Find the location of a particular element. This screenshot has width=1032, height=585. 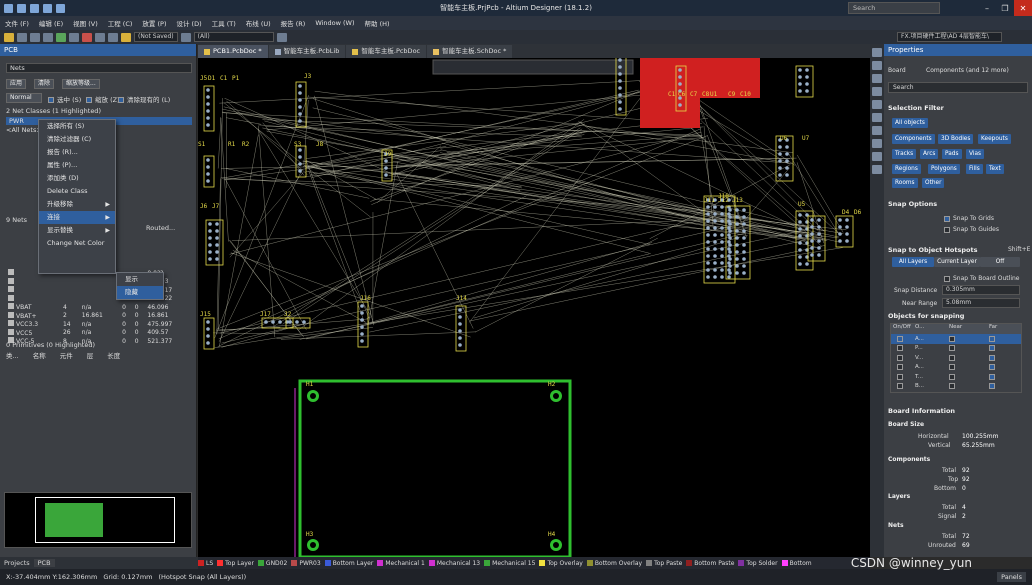

near-range-input: 5.08mm is located at coordinates (981, 303).